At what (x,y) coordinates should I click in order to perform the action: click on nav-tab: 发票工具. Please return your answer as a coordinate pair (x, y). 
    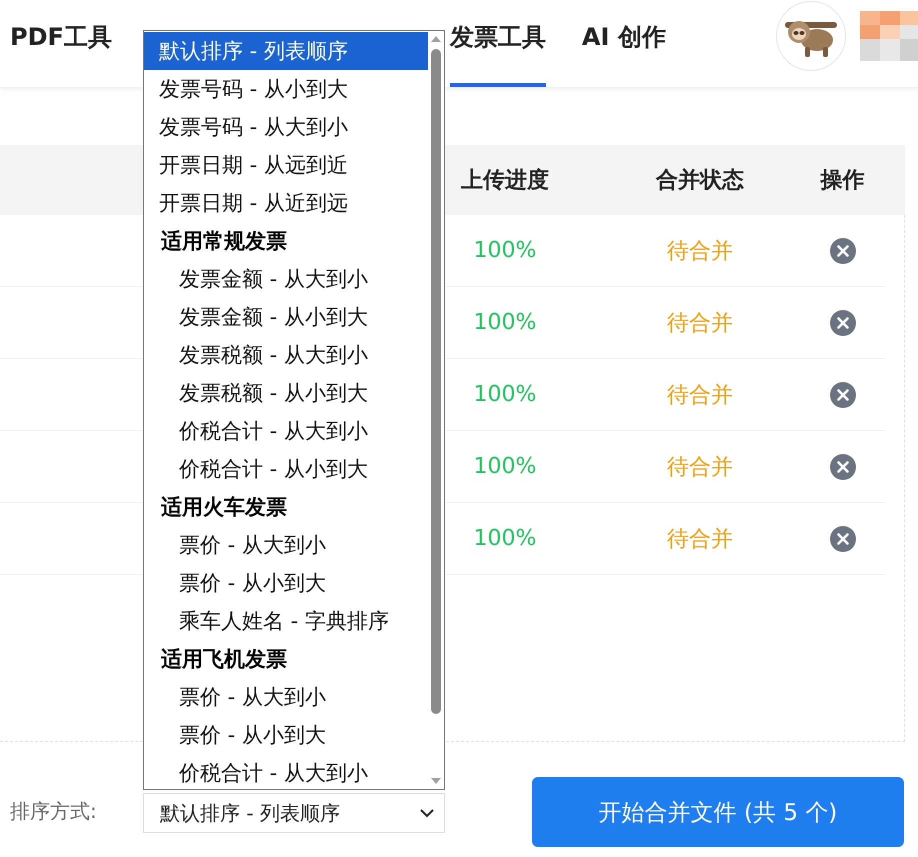
    Looking at the image, I should click on (498, 43).